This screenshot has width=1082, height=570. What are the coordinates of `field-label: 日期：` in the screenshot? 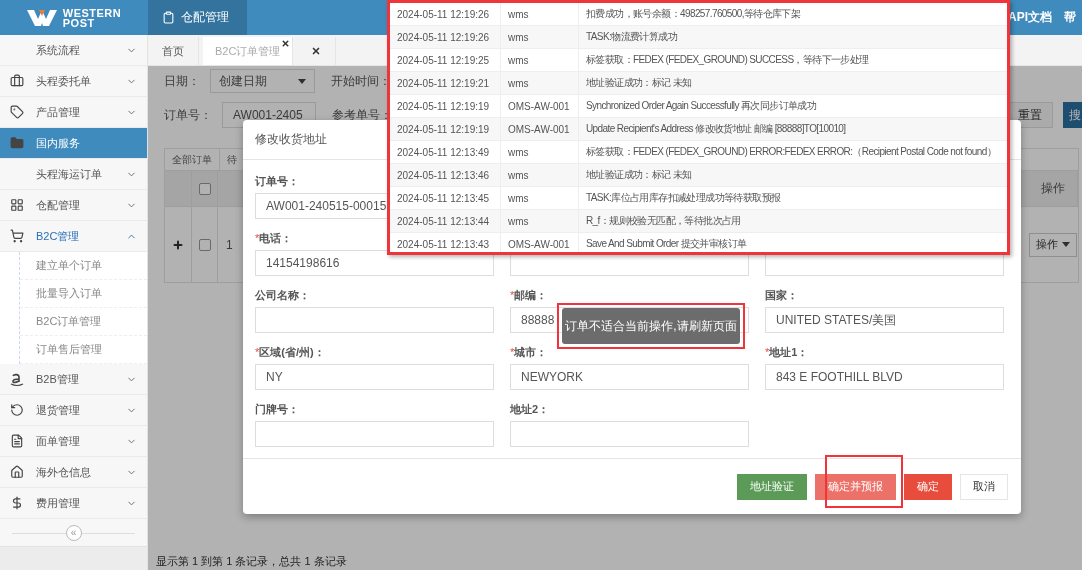 It's located at (182, 81).